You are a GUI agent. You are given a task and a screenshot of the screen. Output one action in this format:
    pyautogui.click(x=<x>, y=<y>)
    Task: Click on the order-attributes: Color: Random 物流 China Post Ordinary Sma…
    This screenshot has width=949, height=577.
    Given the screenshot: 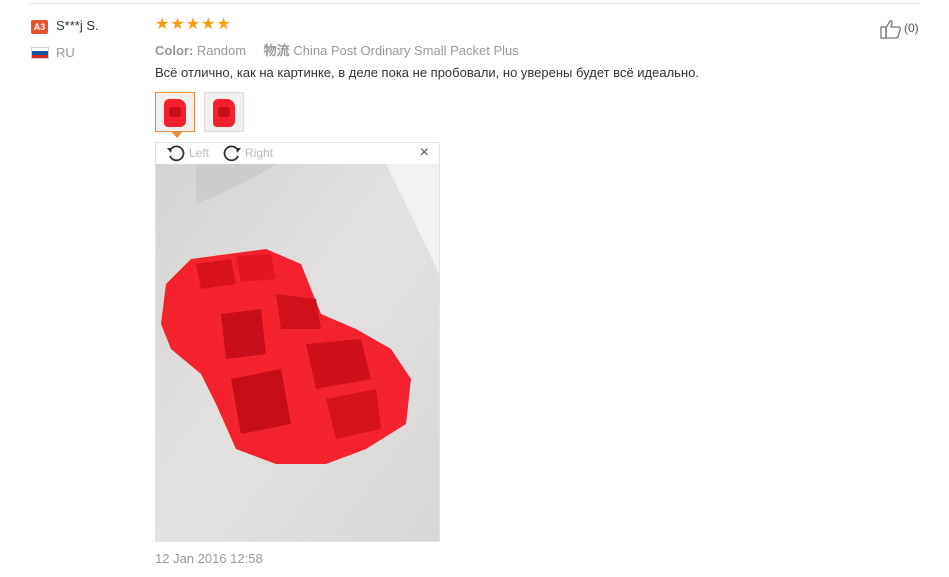 What is the action you would take?
    pyautogui.click(x=344, y=49)
    